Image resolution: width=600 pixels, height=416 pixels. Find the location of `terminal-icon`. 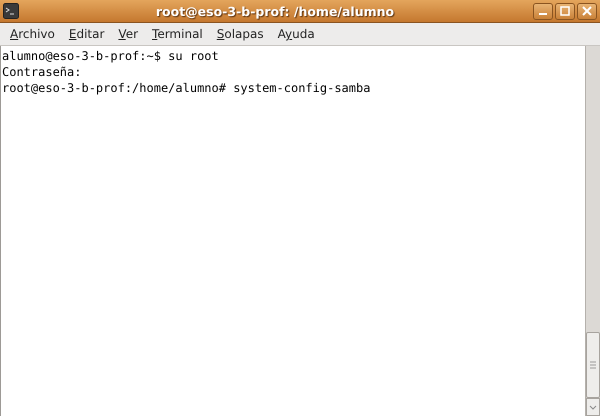

terminal-icon is located at coordinates (11, 11).